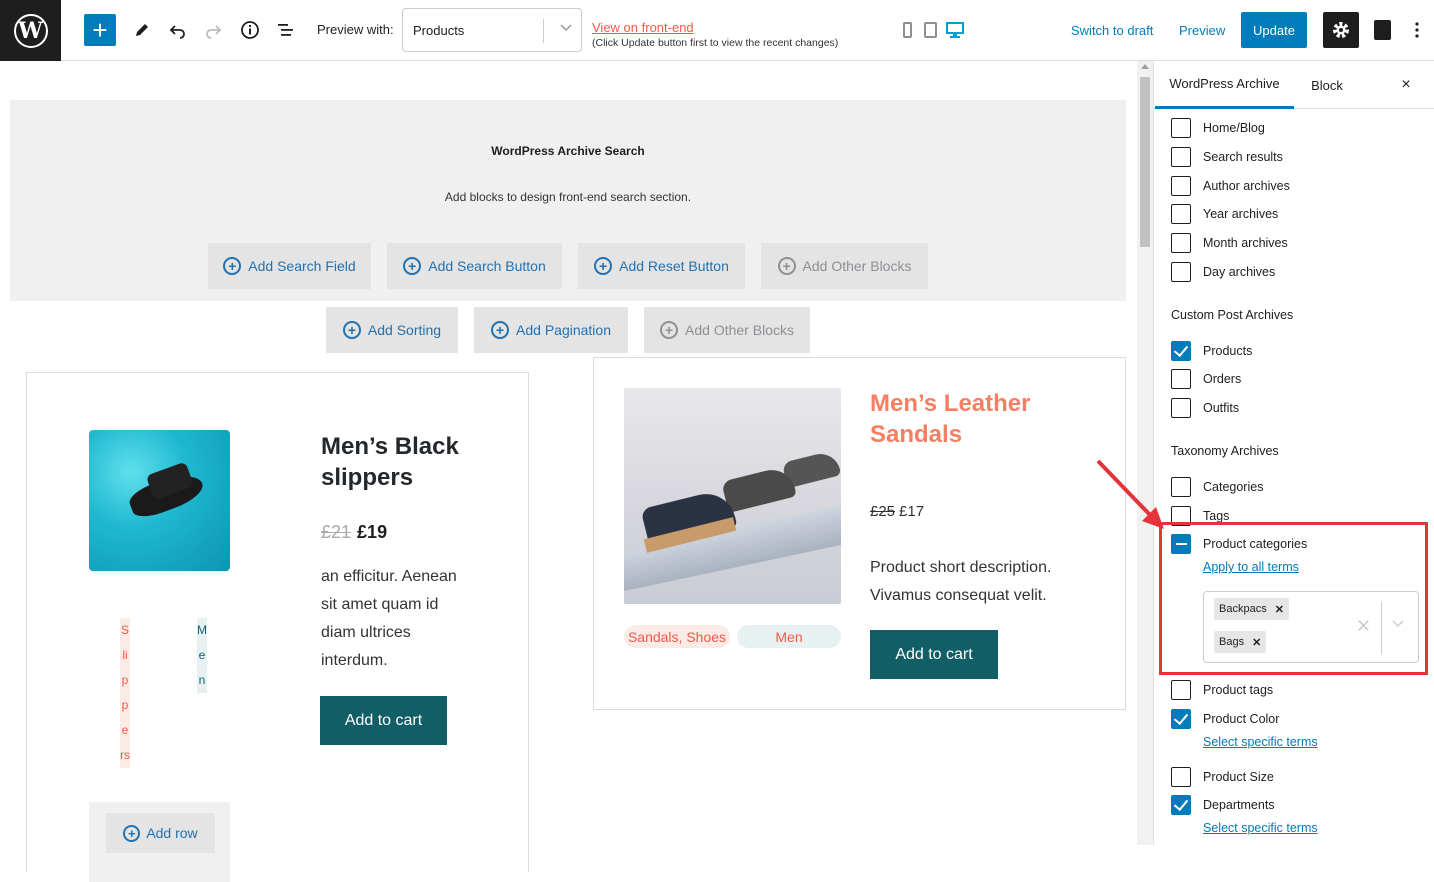 This screenshot has width=1434, height=882. Describe the element at coordinates (1202, 30) in the screenshot. I see `preview-button: Preview` at that location.